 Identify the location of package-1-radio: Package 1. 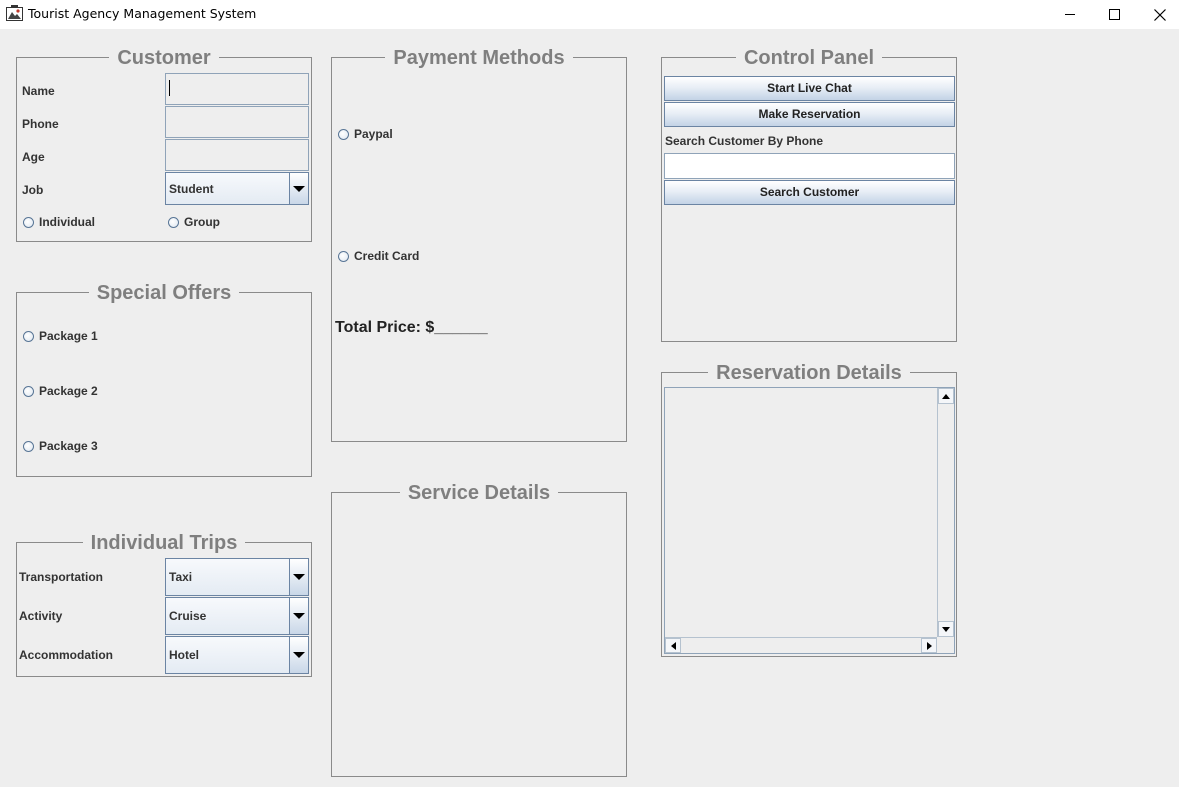
(60, 336).